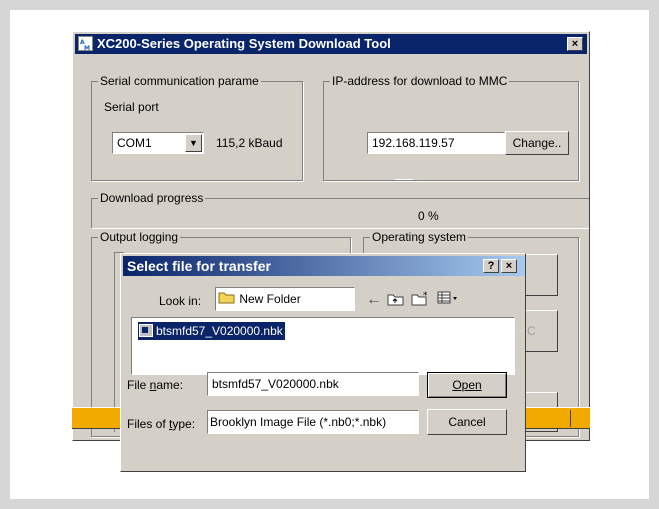  What do you see at coordinates (85, 44) in the screenshot?
I see `app-icon: AM` at bounding box center [85, 44].